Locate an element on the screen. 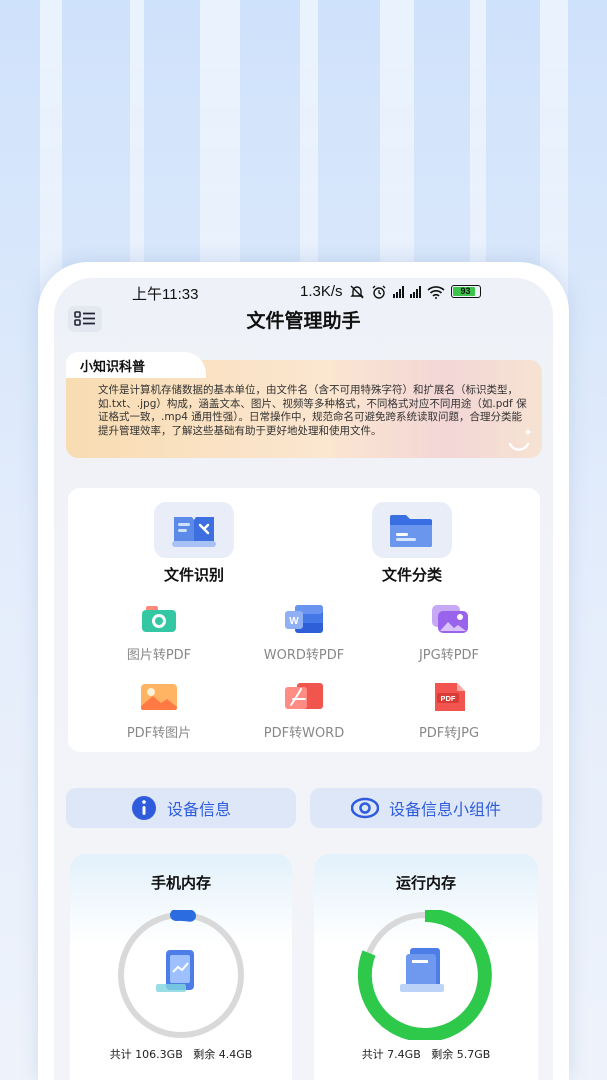 This screenshot has width=607, height=1080. sparkle-icon is located at coordinates (520, 439).